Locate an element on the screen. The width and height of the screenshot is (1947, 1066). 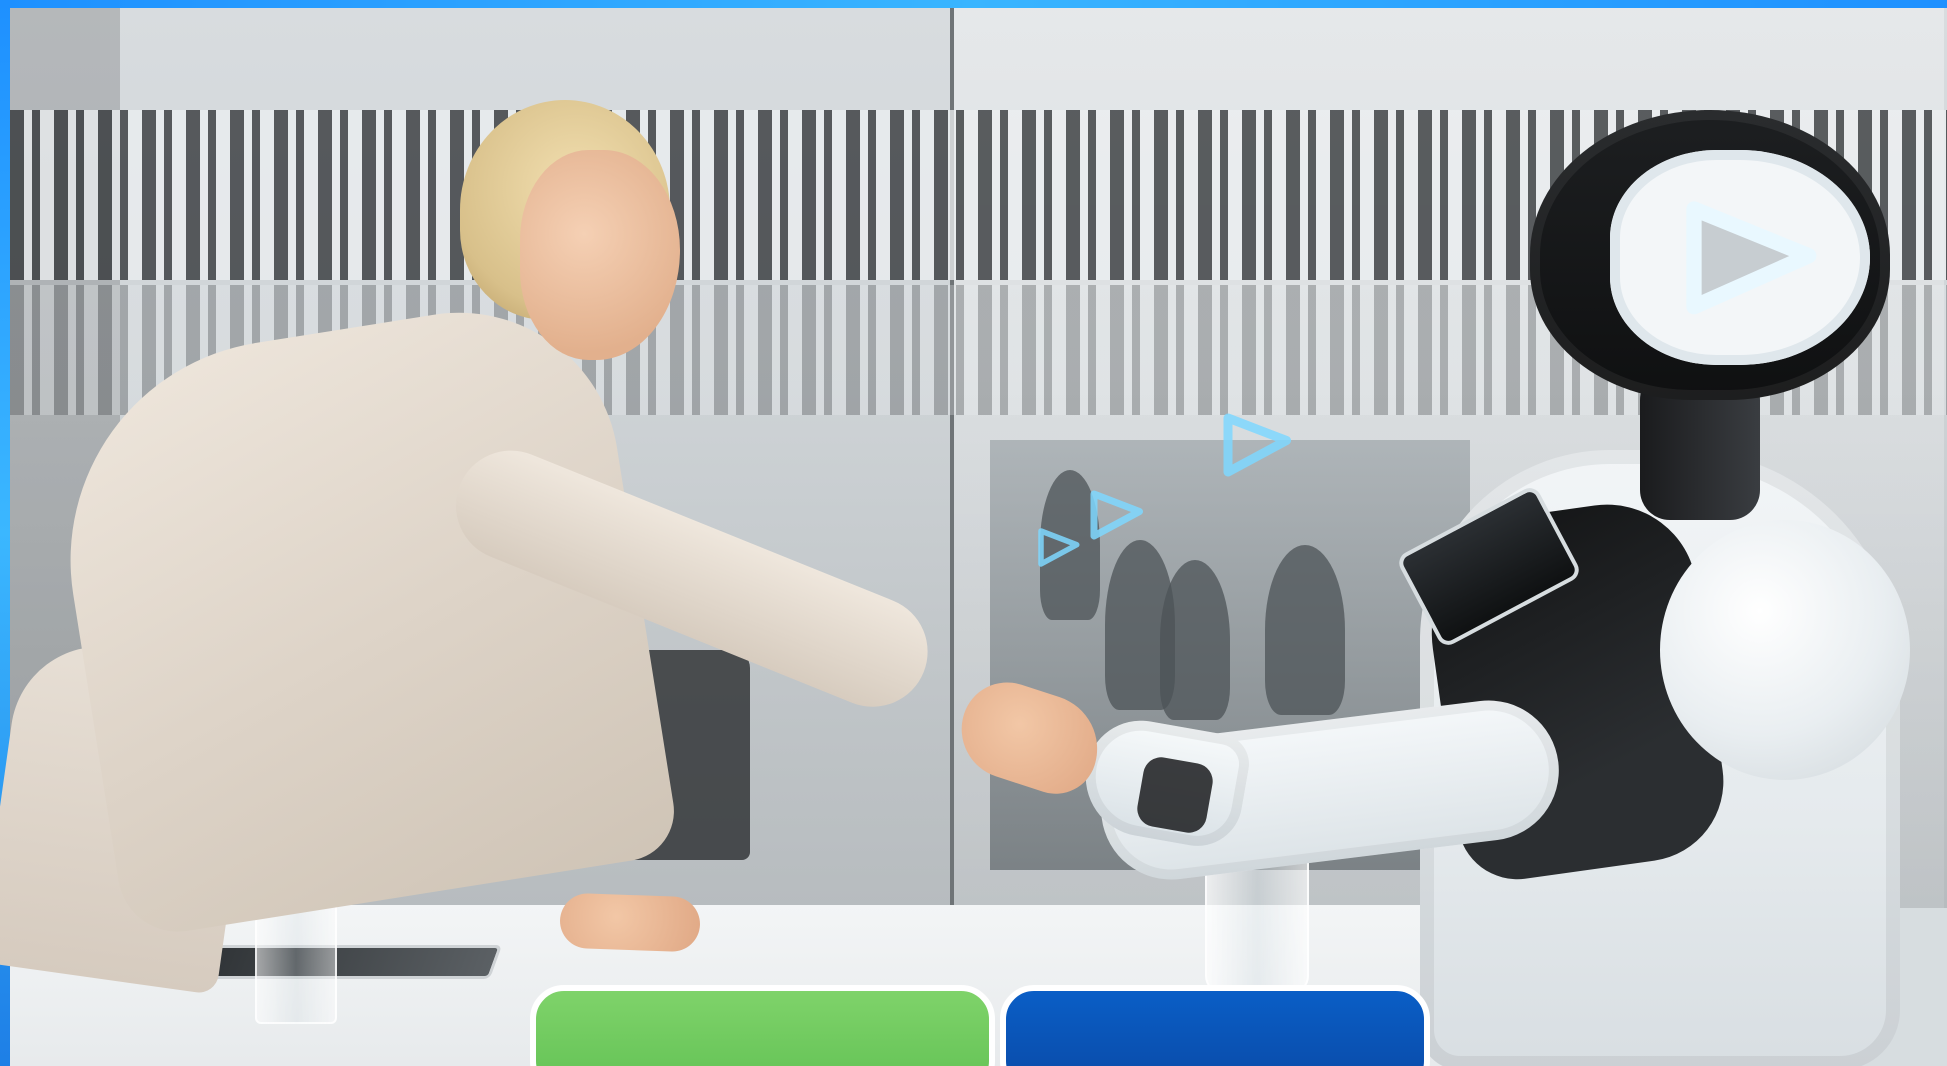
green-cta-button is located at coordinates (762, 1025).